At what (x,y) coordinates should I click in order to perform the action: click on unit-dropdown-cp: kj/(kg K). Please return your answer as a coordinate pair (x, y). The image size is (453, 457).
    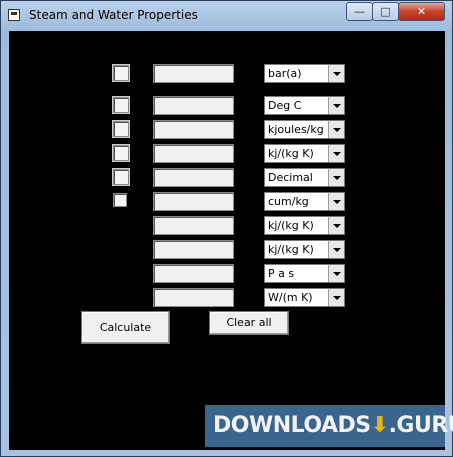
    Looking at the image, I should click on (304, 225).